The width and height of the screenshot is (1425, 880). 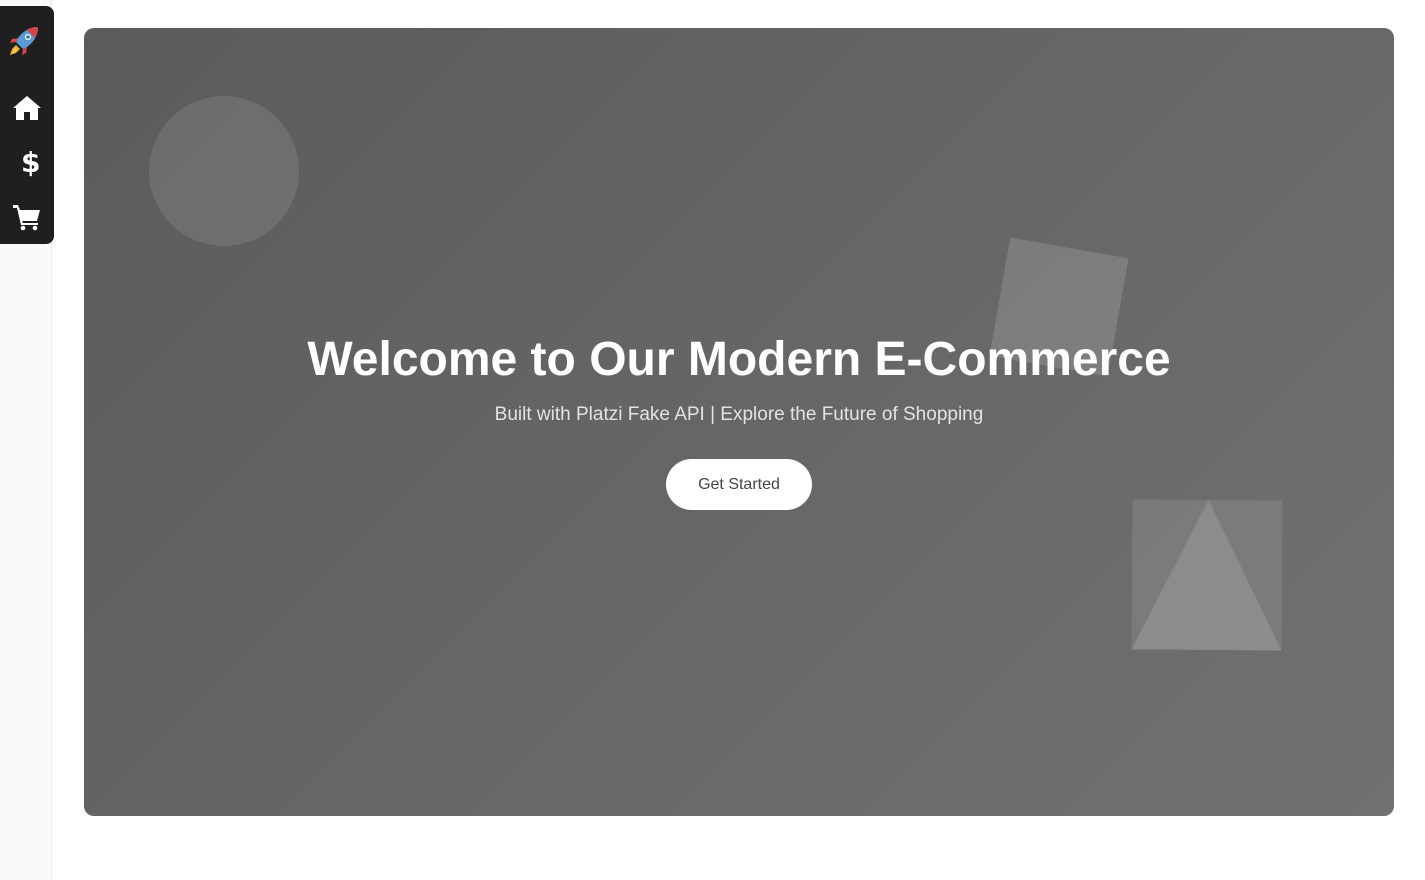 I want to click on decorative-triangle-box, so click(x=1207, y=575).